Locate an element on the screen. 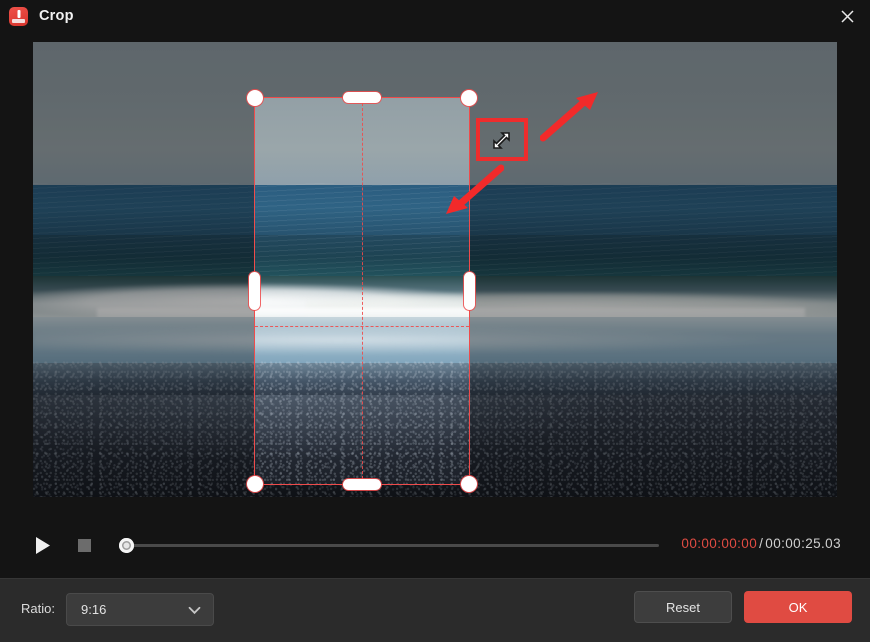 The height and width of the screenshot is (642, 870). crop-handle-bottom-center is located at coordinates (362, 484).